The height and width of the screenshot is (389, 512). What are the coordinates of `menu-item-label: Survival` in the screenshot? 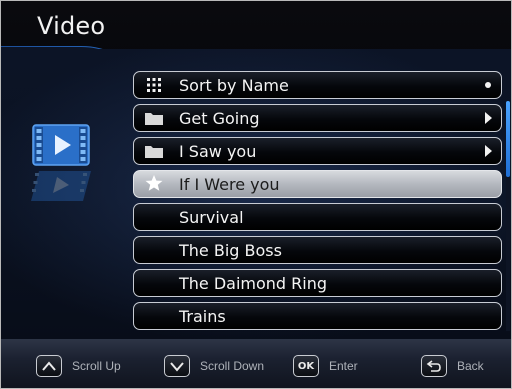 It's located at (211, 217).